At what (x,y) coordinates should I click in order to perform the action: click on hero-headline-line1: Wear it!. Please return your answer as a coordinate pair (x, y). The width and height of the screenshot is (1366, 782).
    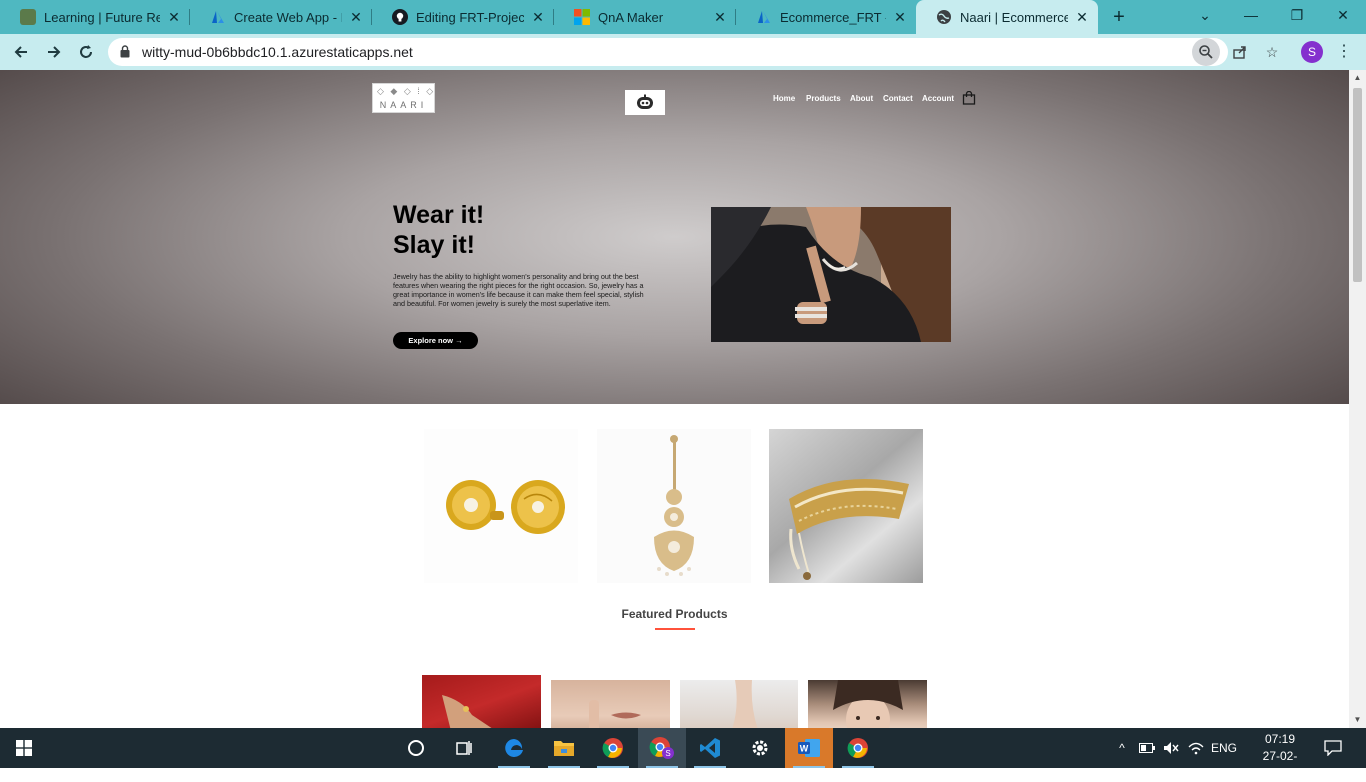
    Looking at the image, I should click on (439, 215).